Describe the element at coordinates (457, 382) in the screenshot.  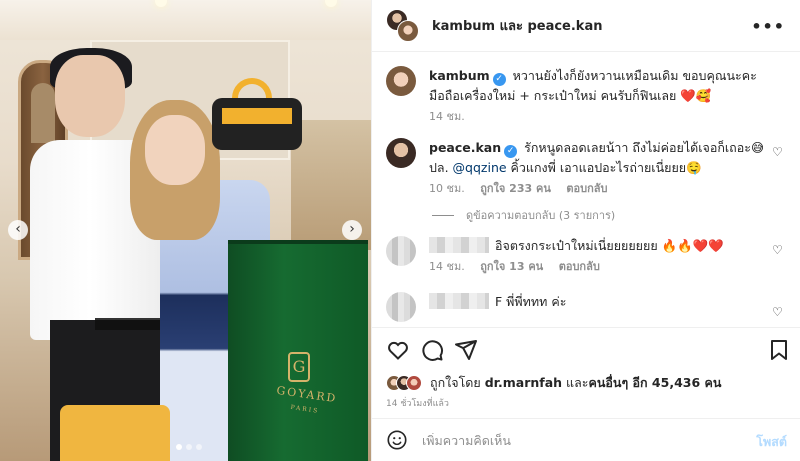
I see `likes-prefix: ถูกใจโดย` at that location.